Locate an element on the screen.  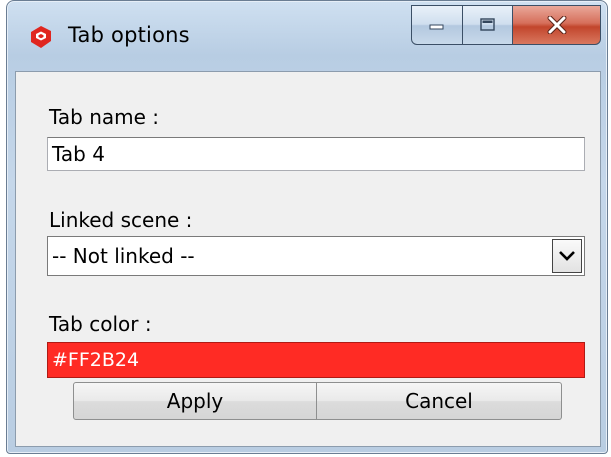
chevron-down-icon is located at coordinates (567, 256).